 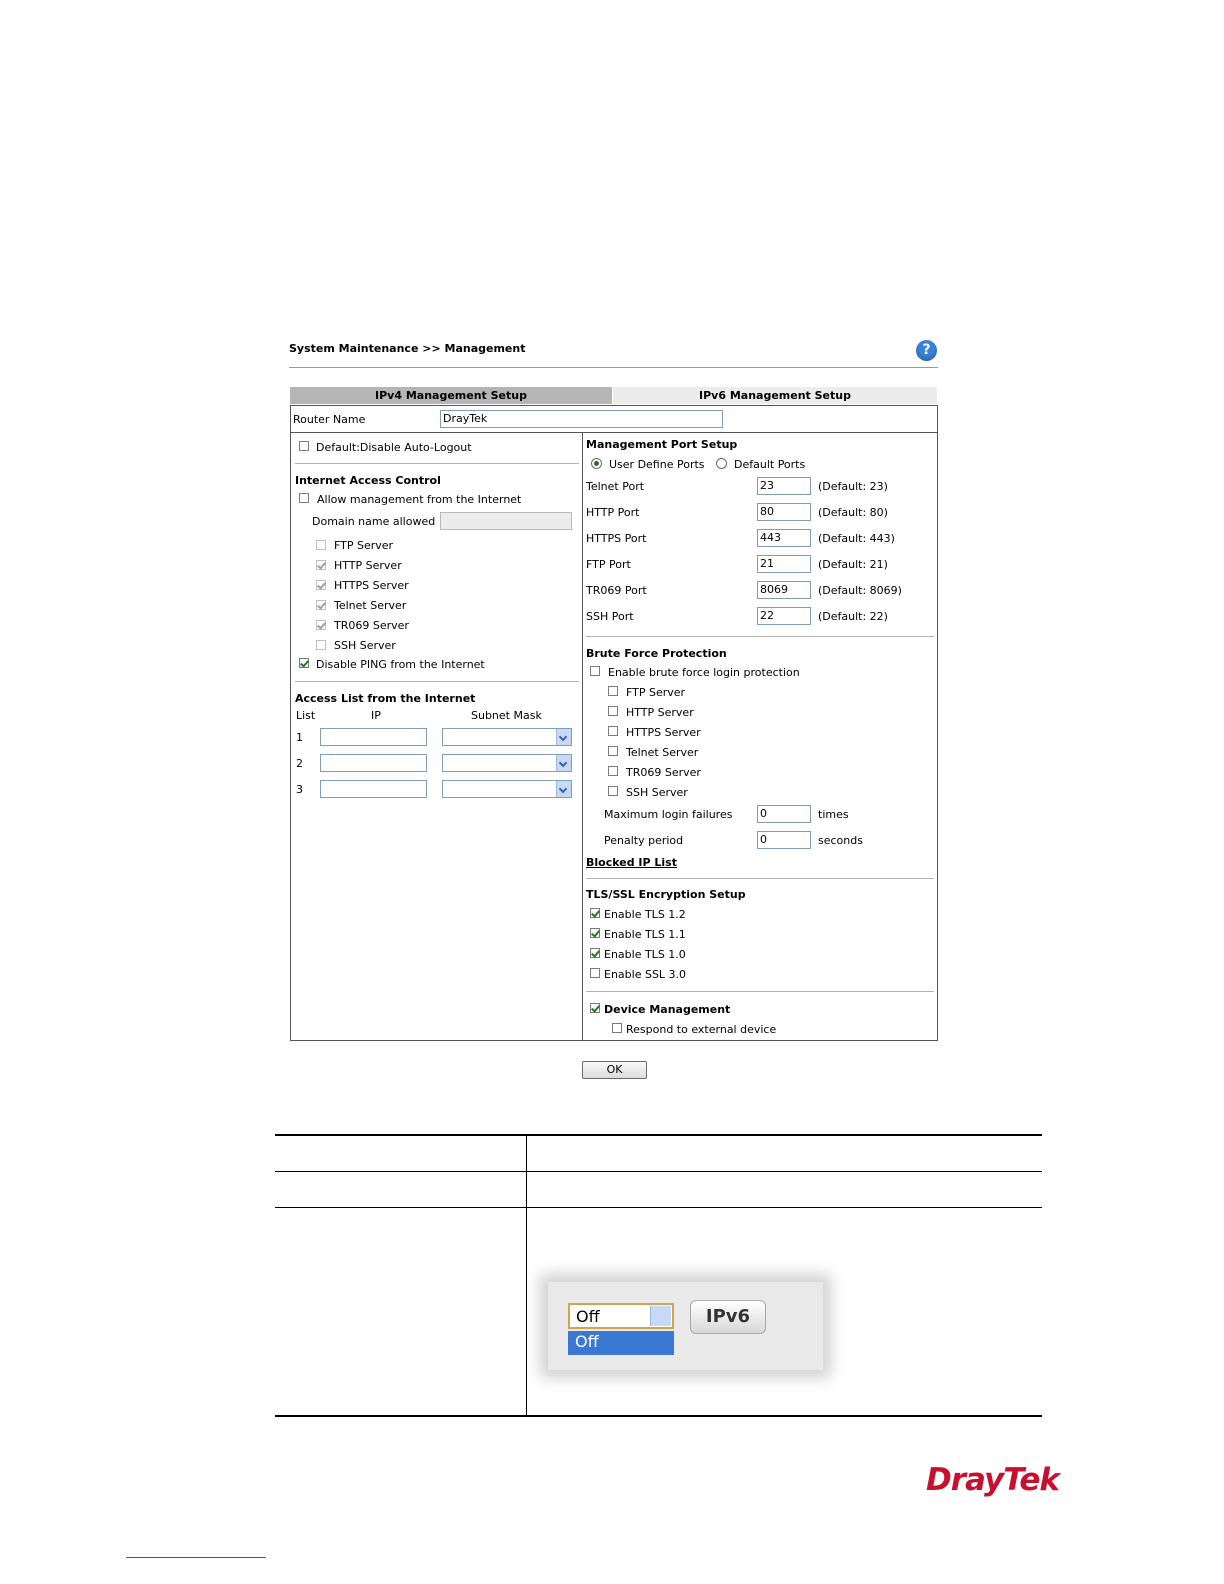 What do you see at coordinates (385, 698) in the screenshot?
I see `access-list-title: Access List from the Internet` at bounding box center [385, 698].